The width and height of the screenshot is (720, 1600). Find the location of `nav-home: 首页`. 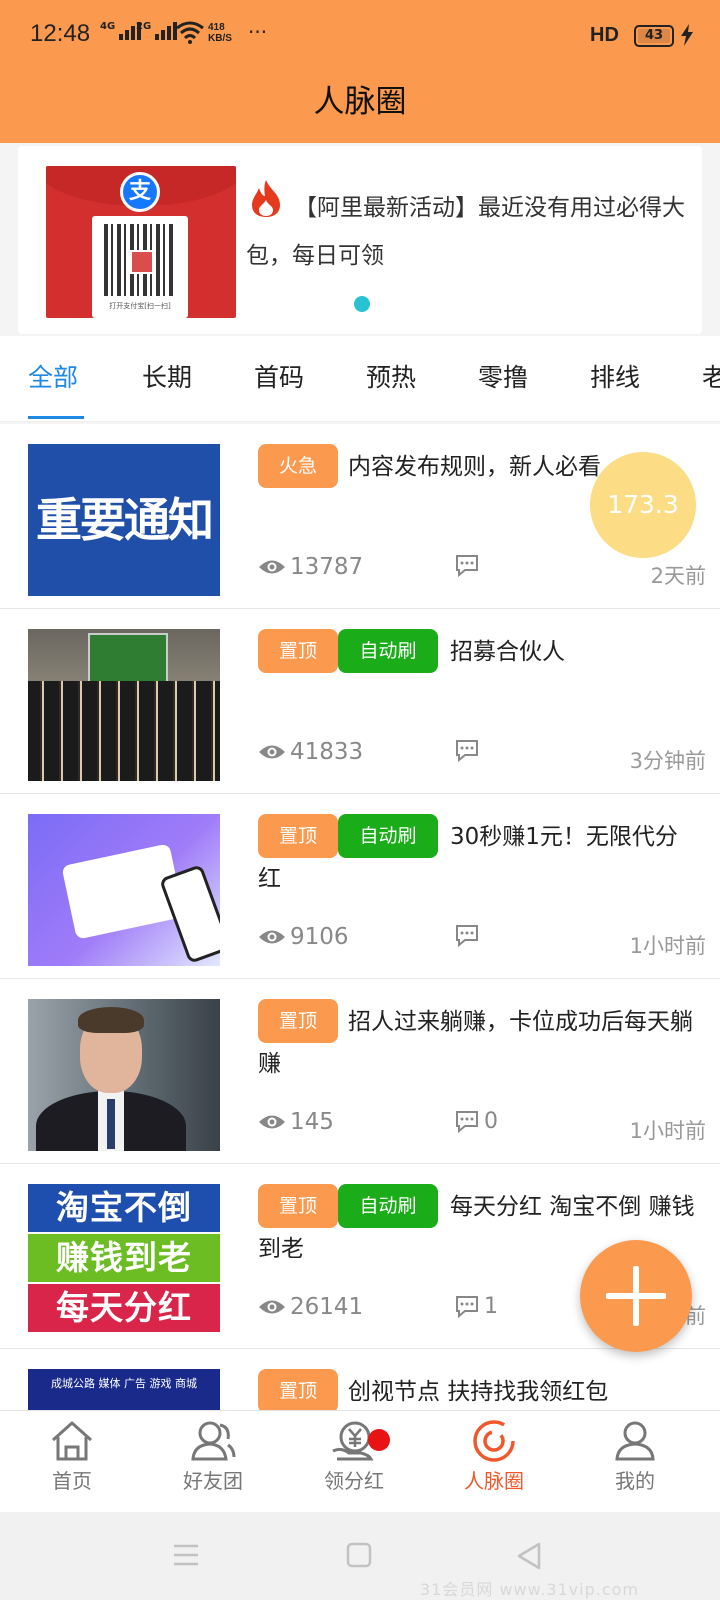

nav-home: 首页 is located at coordinates (72, 1456).